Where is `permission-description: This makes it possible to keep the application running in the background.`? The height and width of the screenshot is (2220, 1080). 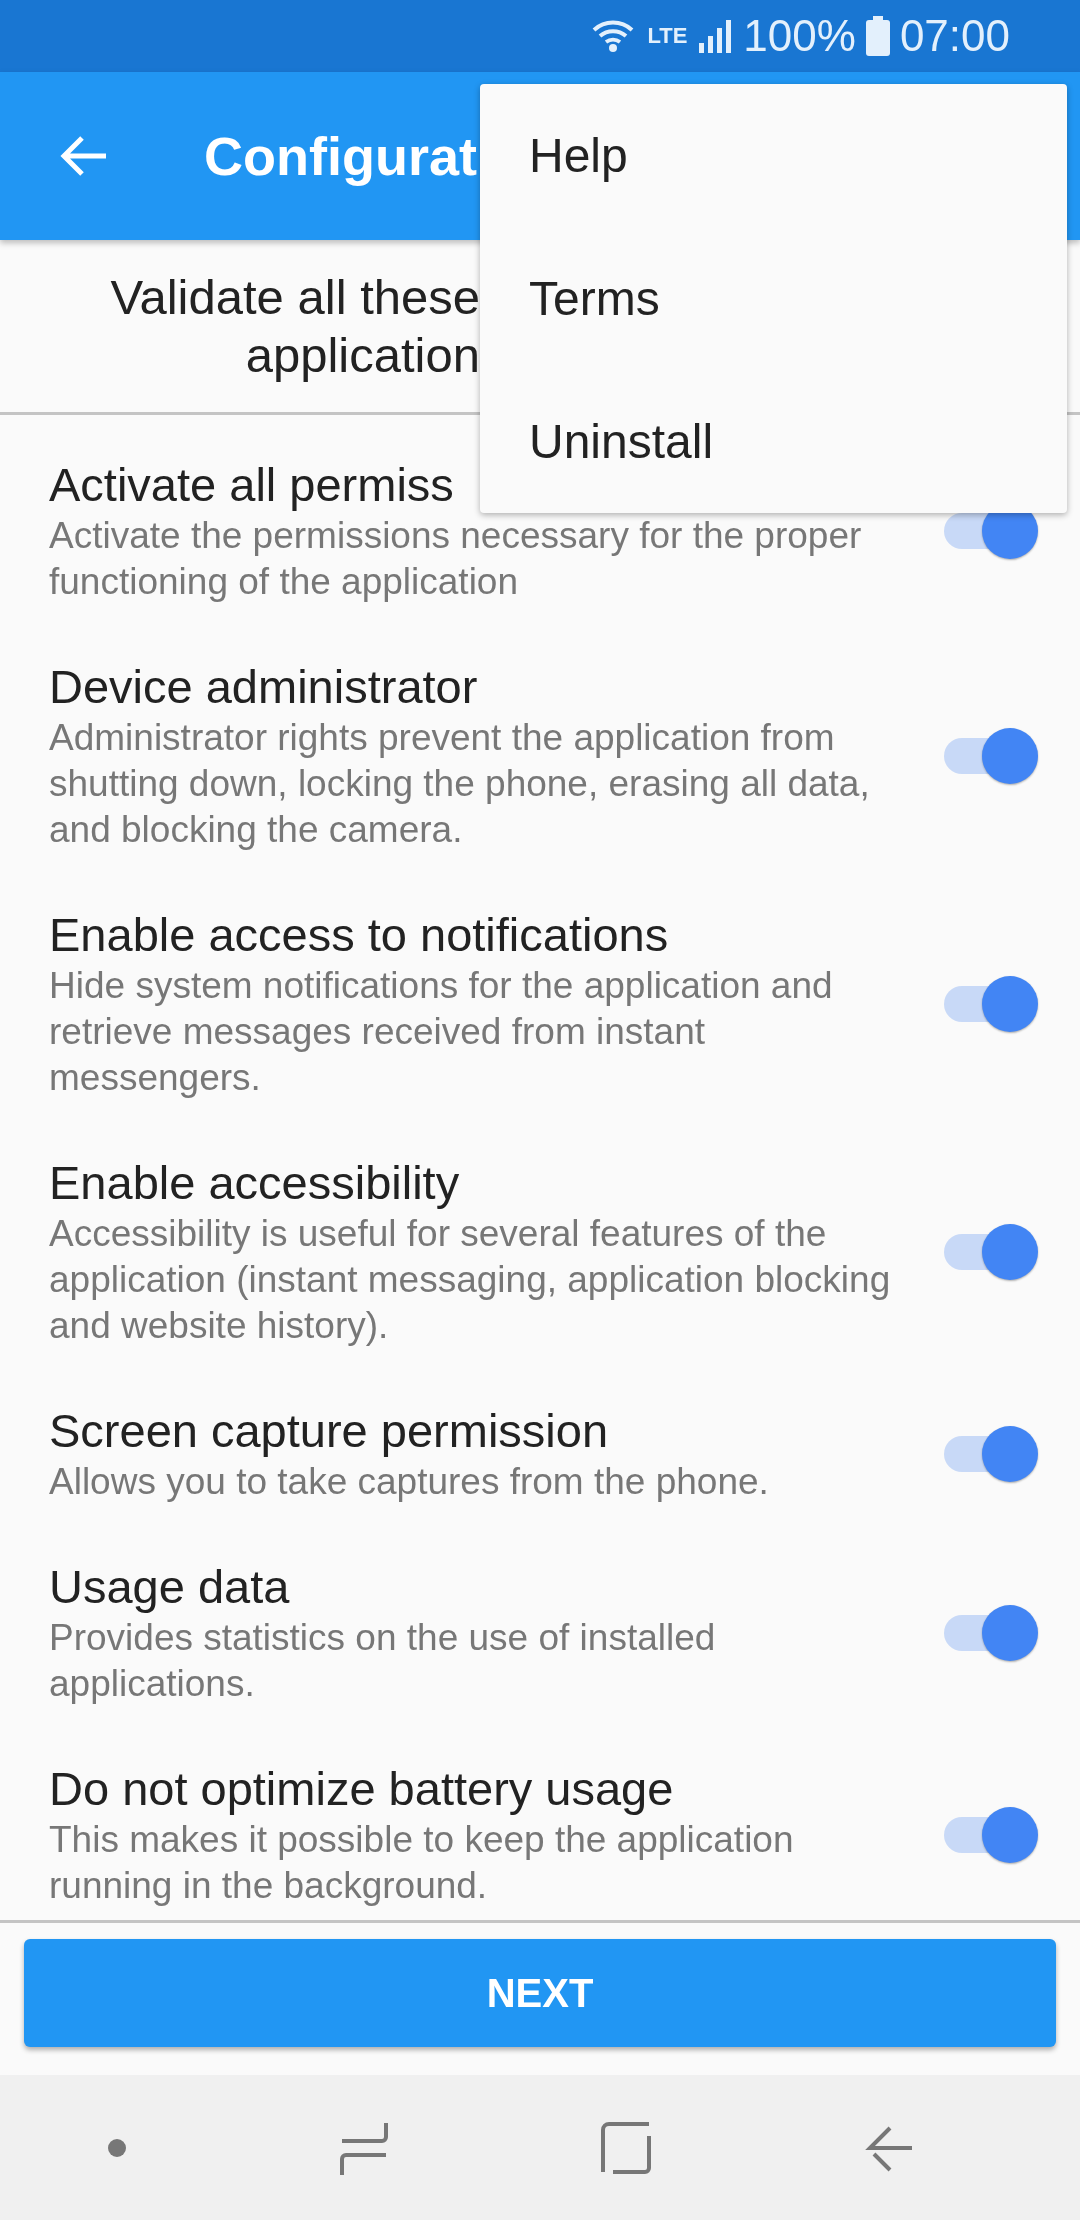
permission-description: This makes it possible to keep the application running in the background. is located at coordinates (422, 1863).